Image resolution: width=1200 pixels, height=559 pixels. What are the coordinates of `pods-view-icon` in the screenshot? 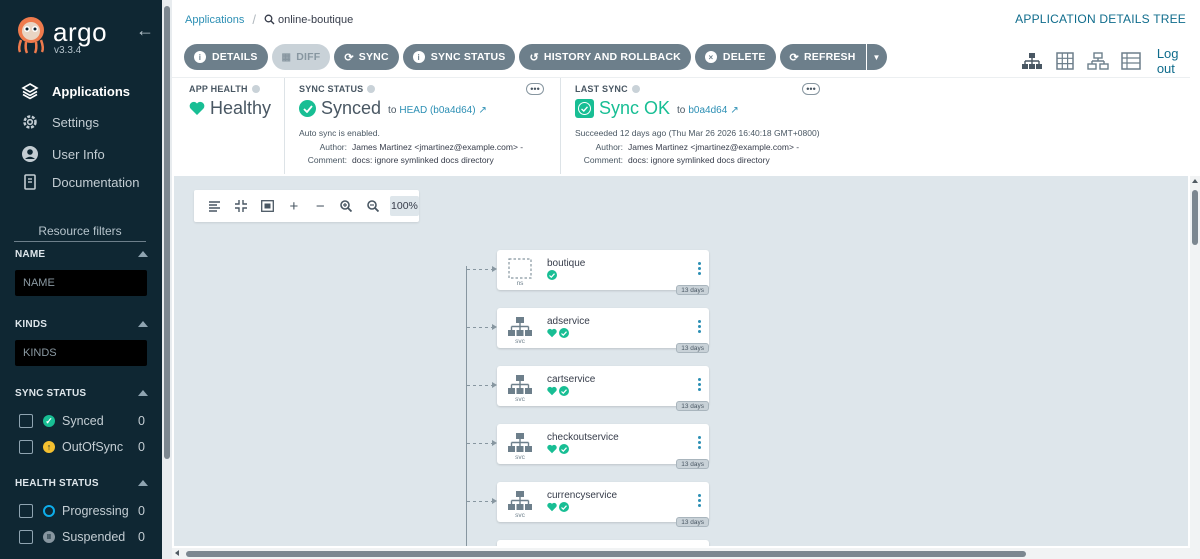 It's located at (1065, 61).